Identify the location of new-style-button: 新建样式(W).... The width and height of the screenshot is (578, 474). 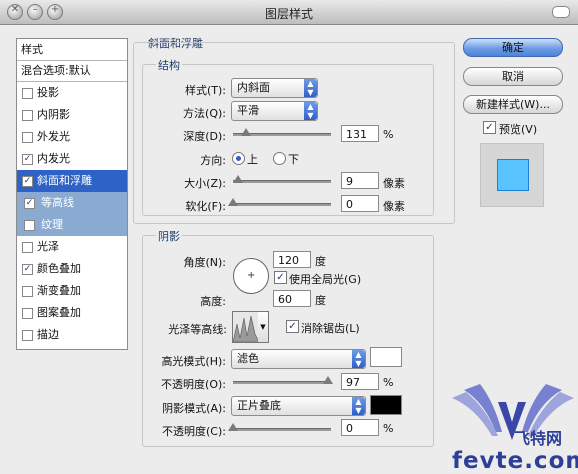
(513, 104).